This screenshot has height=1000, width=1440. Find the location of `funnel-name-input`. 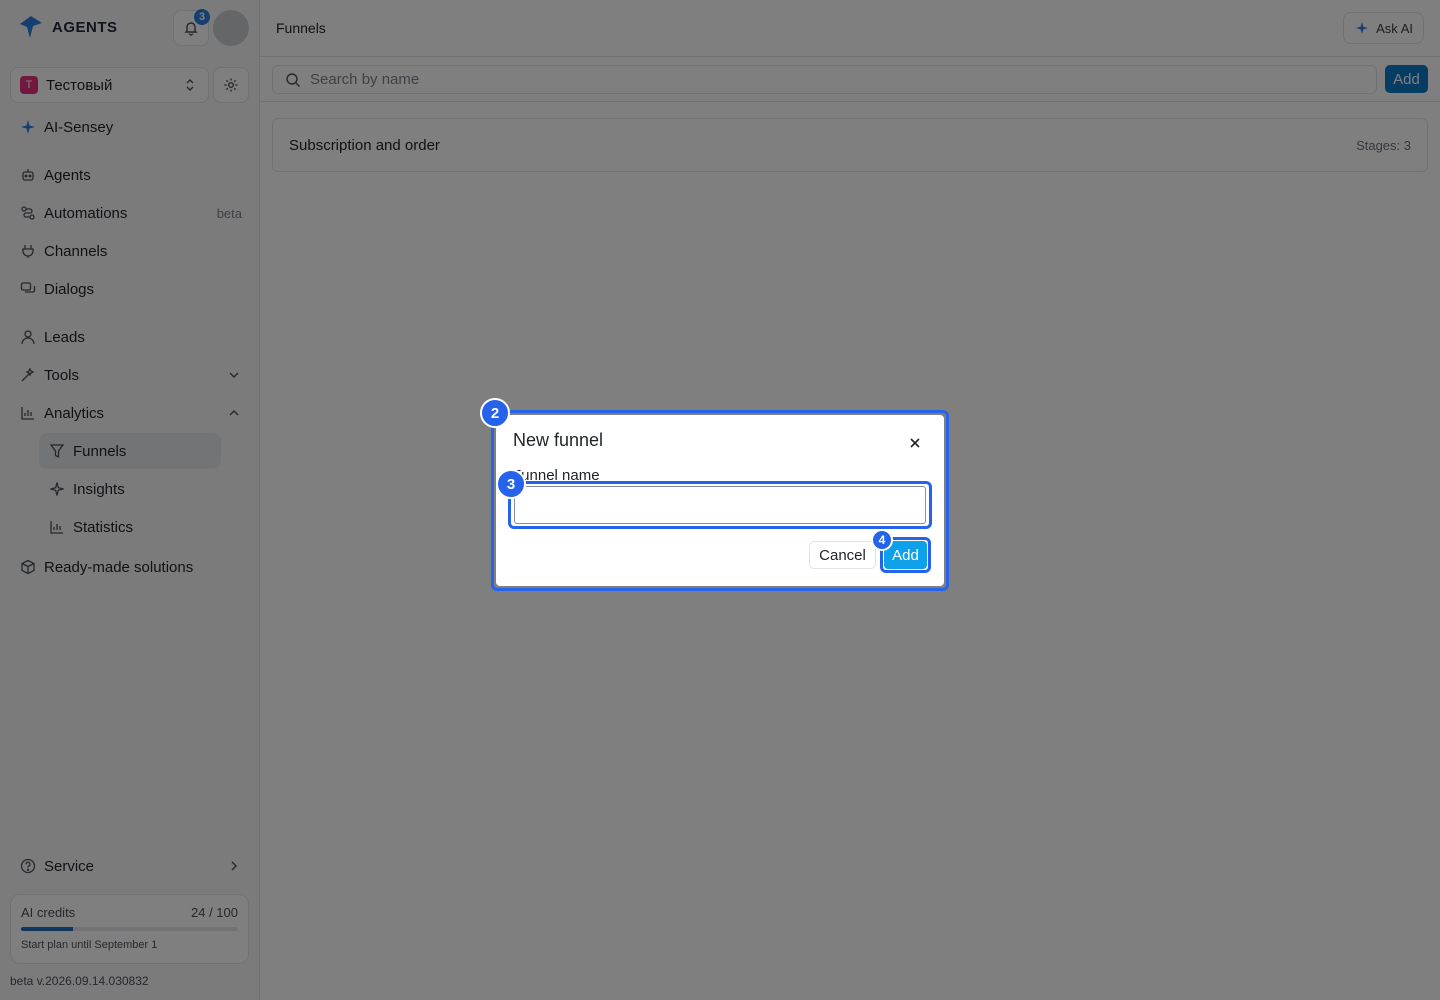

funnel-name-input is located at coordinates (720, 505).